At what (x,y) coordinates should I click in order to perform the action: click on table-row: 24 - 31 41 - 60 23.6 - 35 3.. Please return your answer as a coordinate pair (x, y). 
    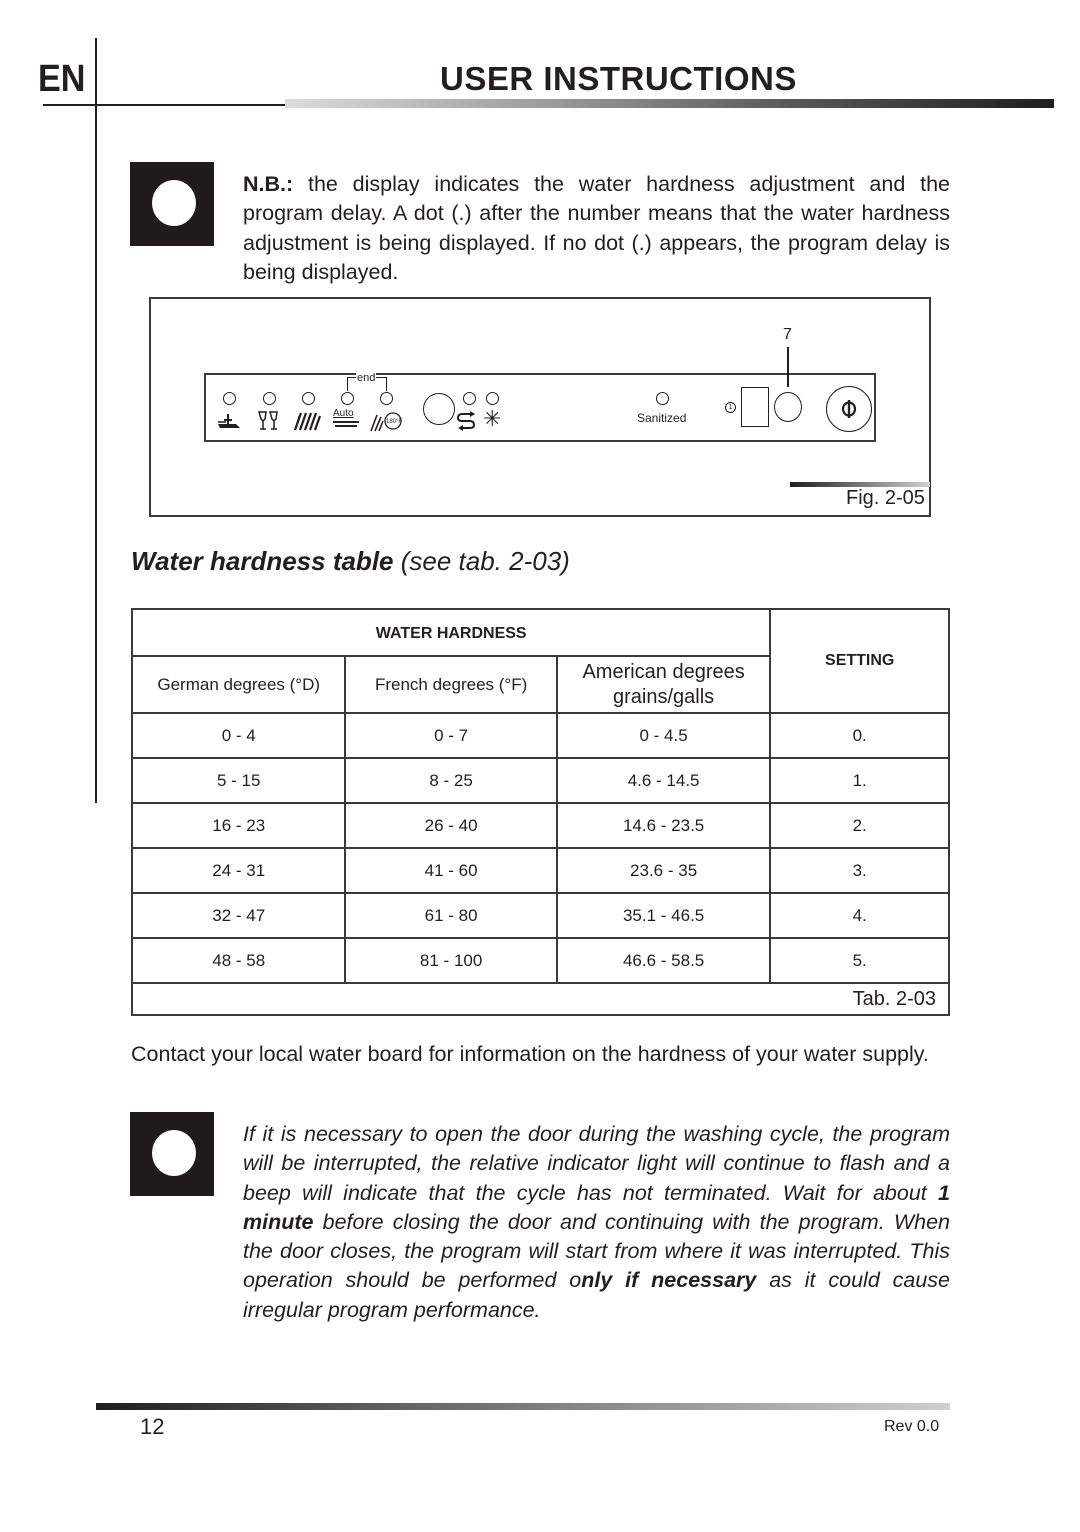
    Looking at the image, I should click on (540, 870).